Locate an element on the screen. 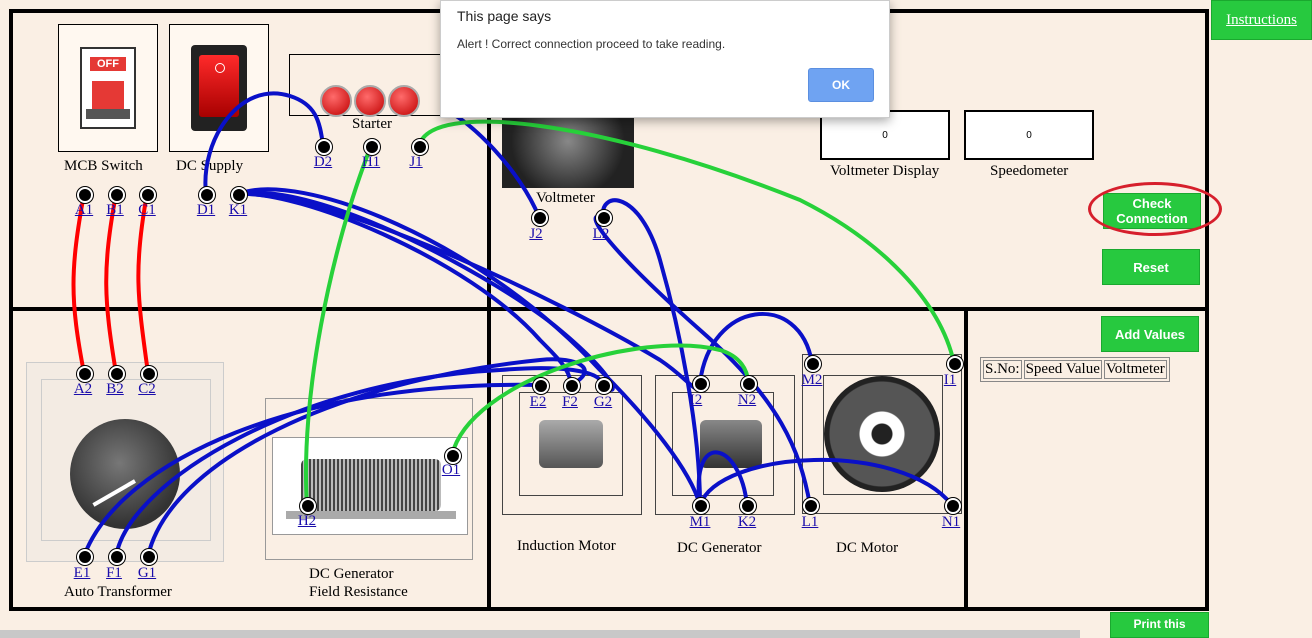 The image size is (1312, 638). starter-frame is located at coordinates (369, 85).